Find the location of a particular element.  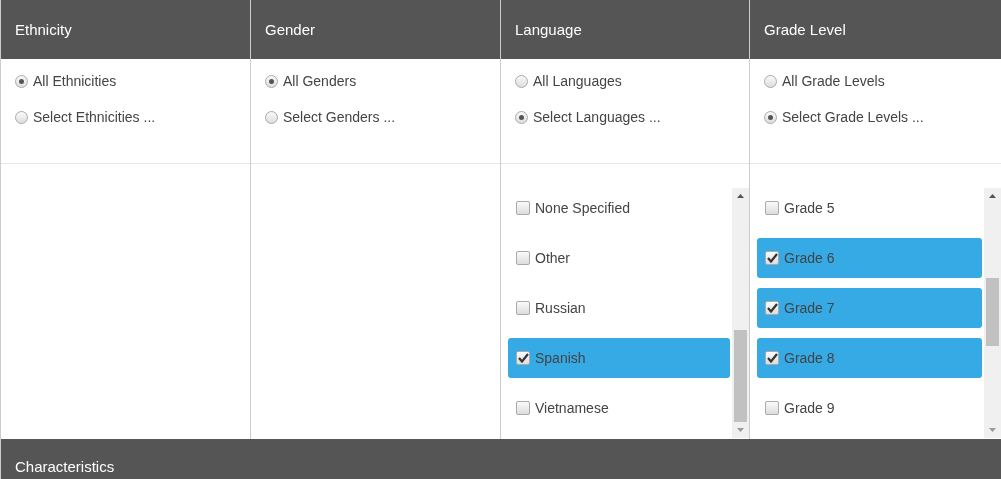

checkbox-item: None Specified is located at coordinates (619, 208).